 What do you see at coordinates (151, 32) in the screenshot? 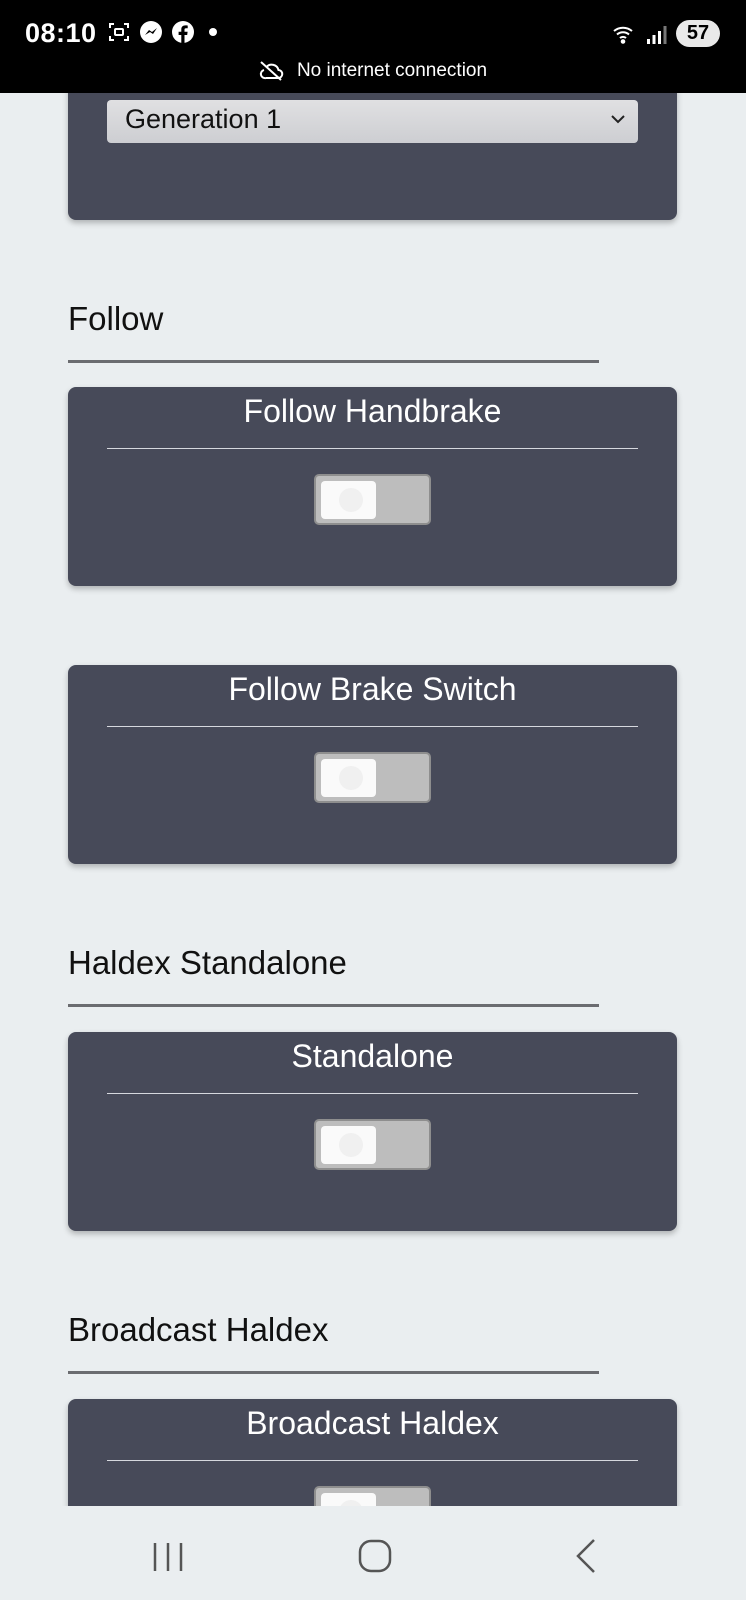
I see `messenger-icon` at bounding box center [151, 32].